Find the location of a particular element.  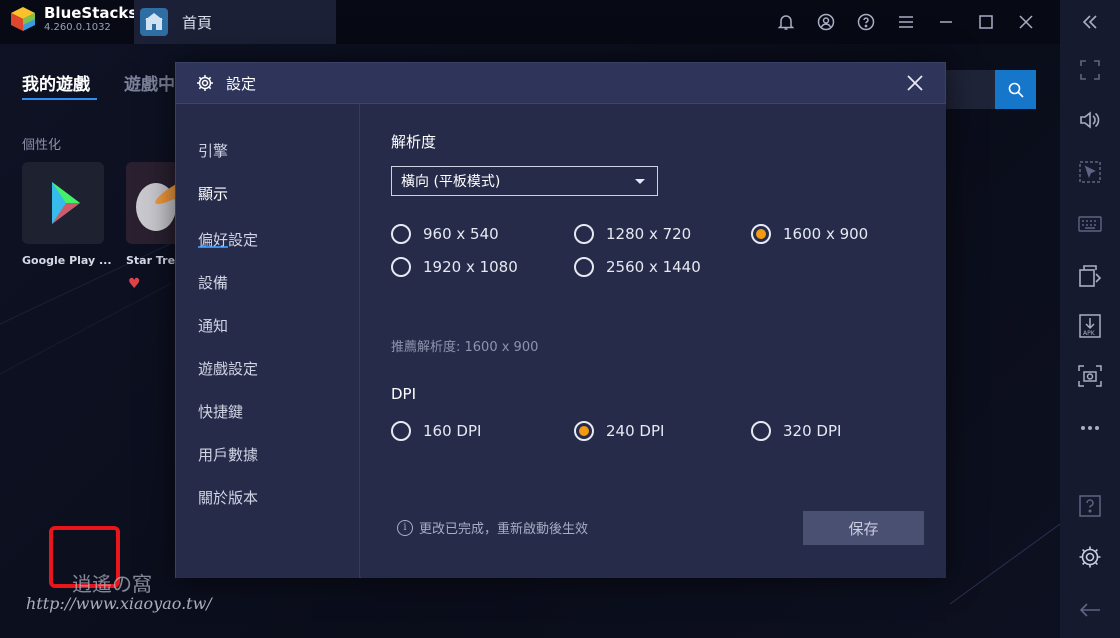

radio-label: 2560 x 1440 is located at coordinates (653, 267).